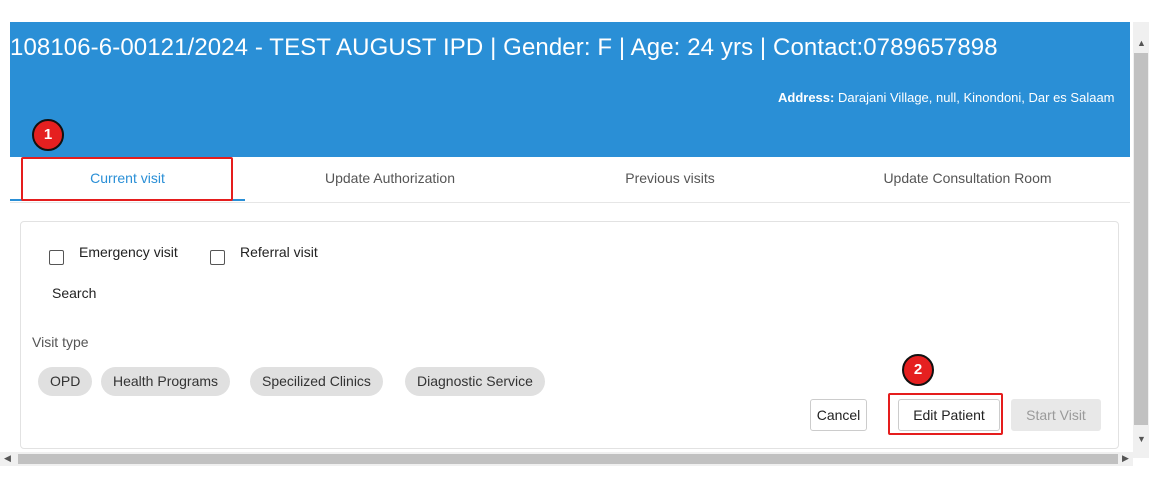 The image size is (1167, 496). I want to click on chip-specilized-clinics: Specilized Clinics, so click(316, 381).